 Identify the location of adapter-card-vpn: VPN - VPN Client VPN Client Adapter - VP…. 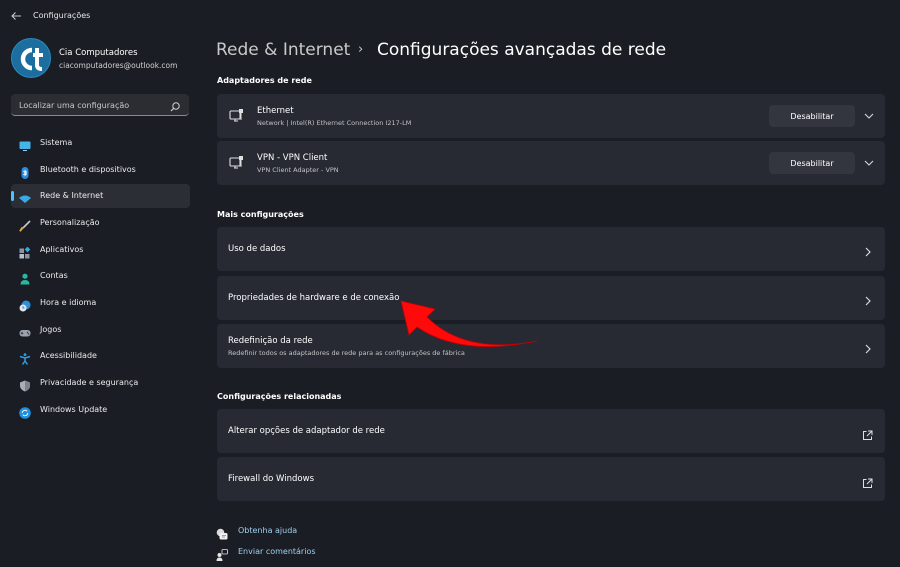
(551, 163).